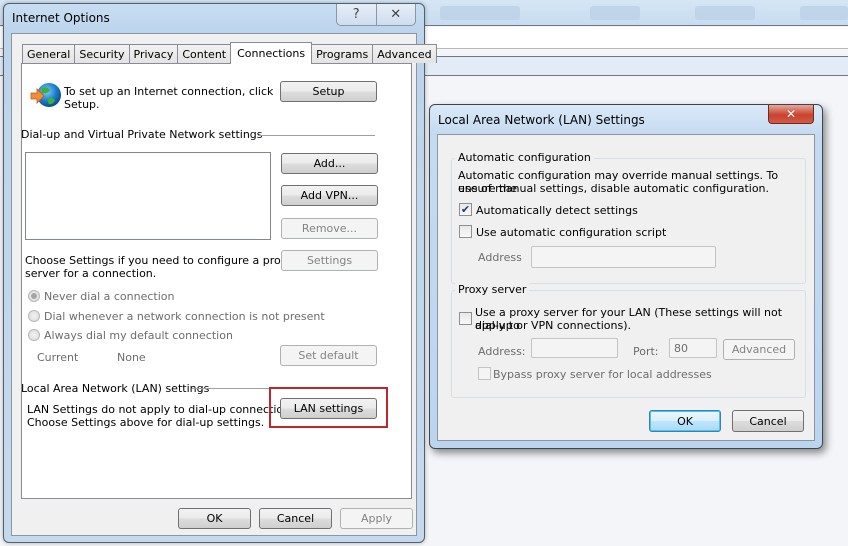 This screenshot has width=848, height=546. I want to click on proxy-address-label: Address:, so click(502, 351).